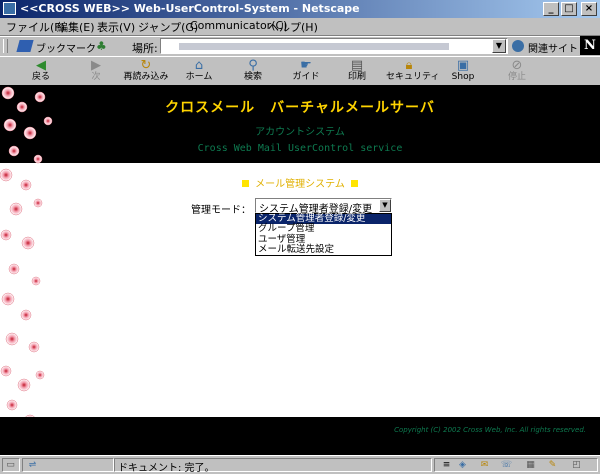 The image size is (600, 474). I want to click on netscape-logo: N, so click(590, 45).